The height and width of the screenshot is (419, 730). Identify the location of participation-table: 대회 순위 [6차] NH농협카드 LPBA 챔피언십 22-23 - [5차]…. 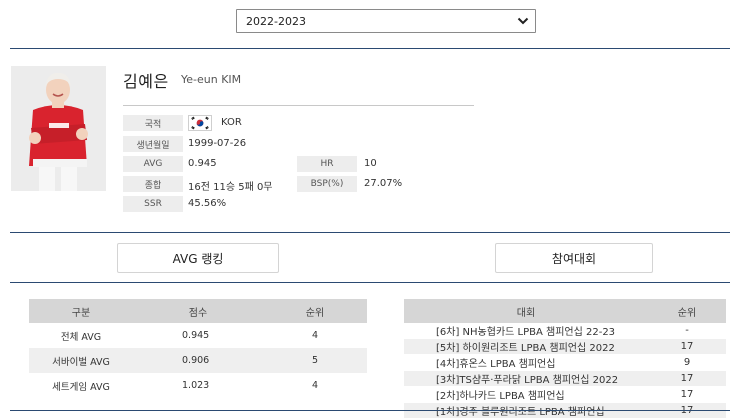
(565, 359).